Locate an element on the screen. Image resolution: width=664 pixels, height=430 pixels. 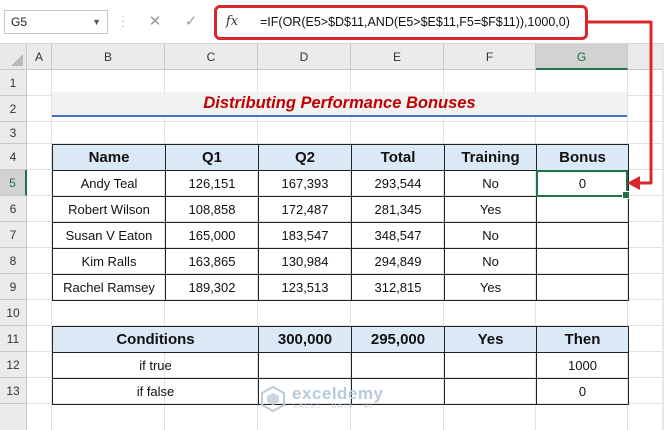
row-header-4: 4 is located at coordinates (13, 157).